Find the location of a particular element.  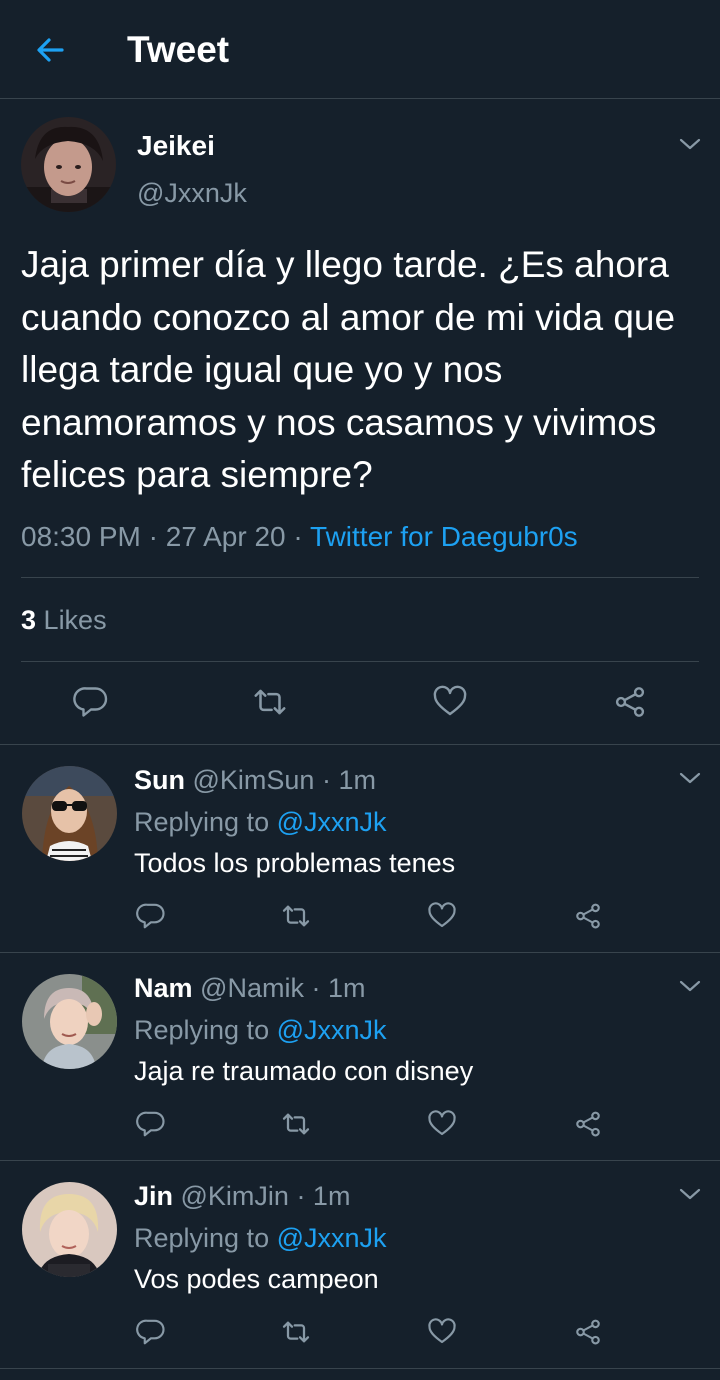

back-button is located at coordinates (50, 50).